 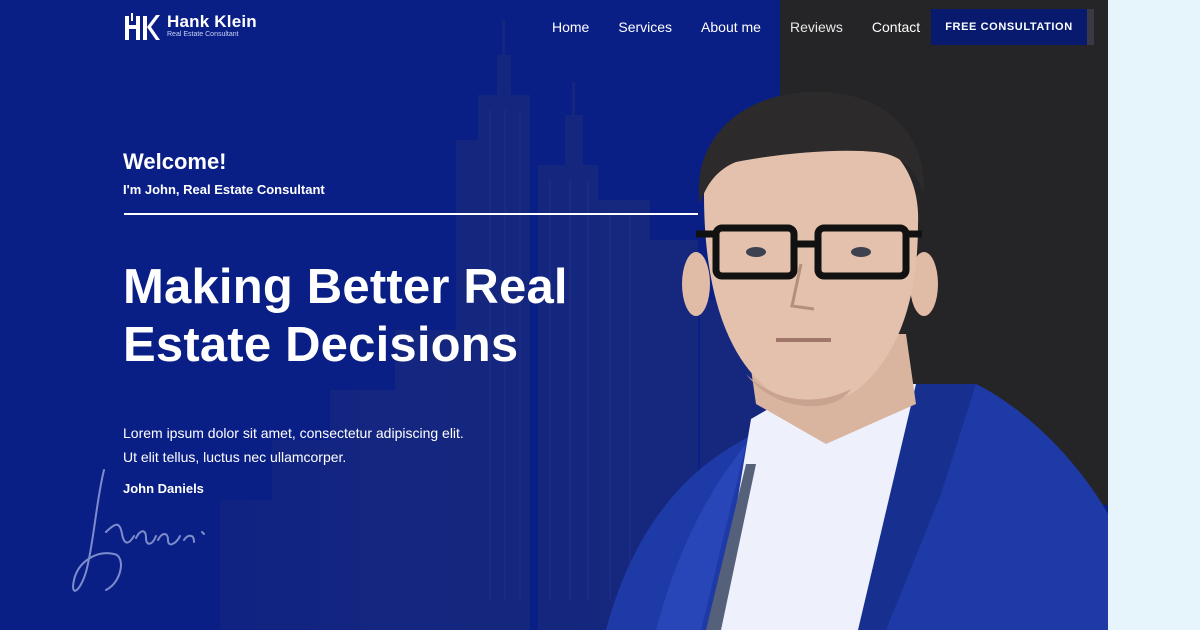 What do you see at coordinates (142, 26) in the screenshot?
I see `hk-monogram-icon` at bounding box center [142, 26].